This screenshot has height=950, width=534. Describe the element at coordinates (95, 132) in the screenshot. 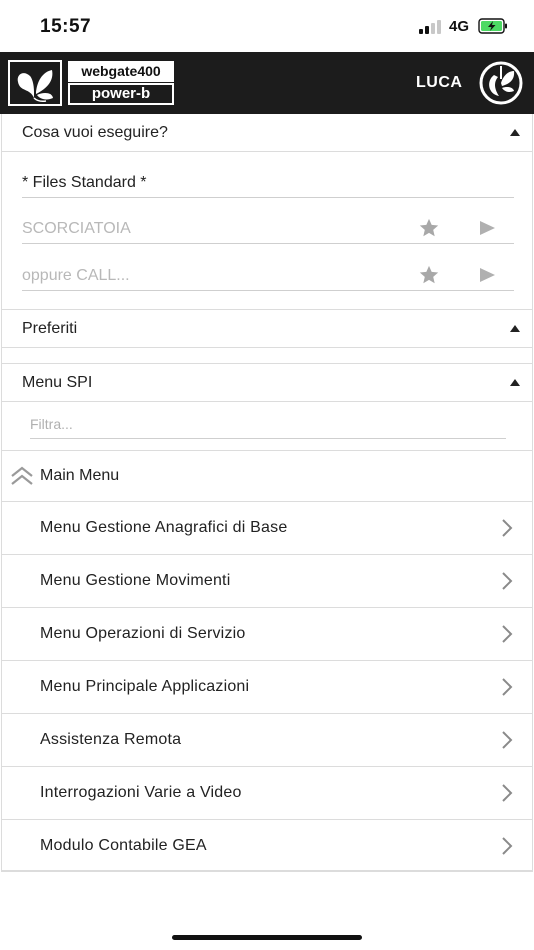

I see `run-section-title: Cosa vuoi eseguire?` at that location.